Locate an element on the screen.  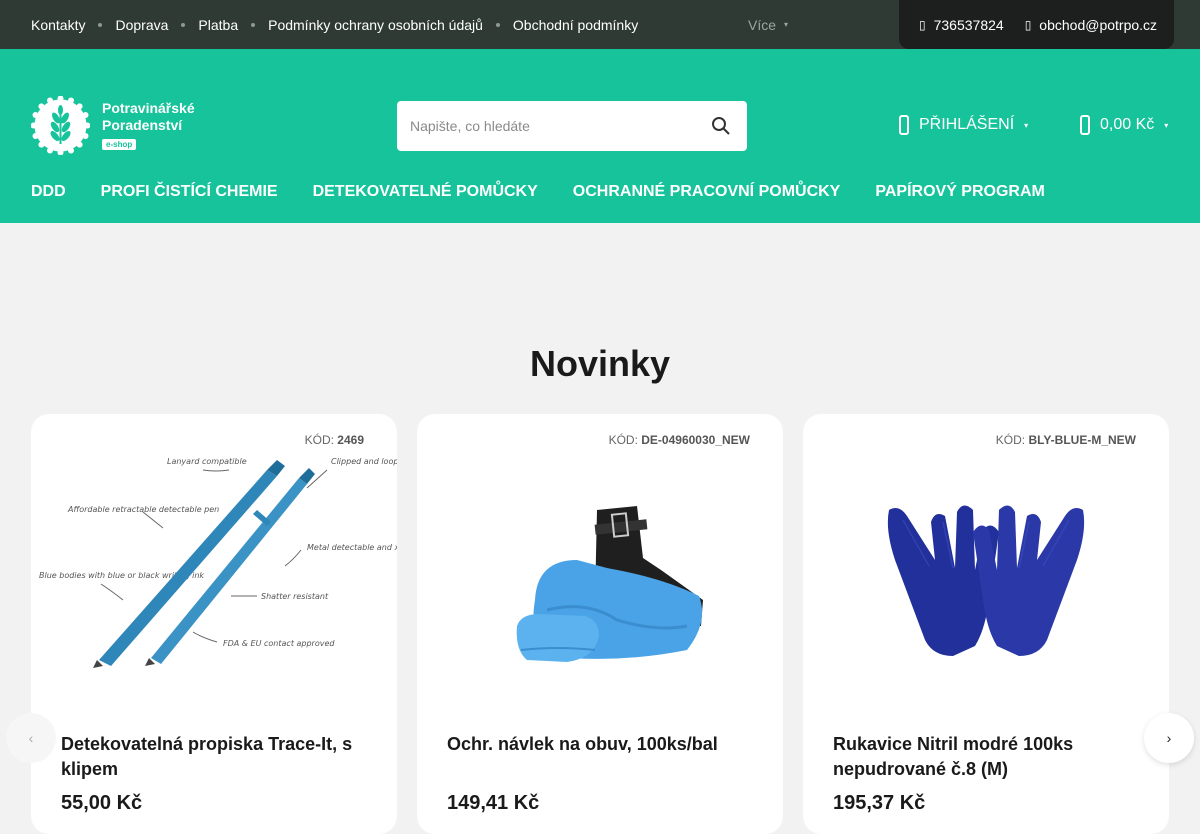
product-code: KÓD: DE-04960030_NEW is located at coordinates (679, 440).